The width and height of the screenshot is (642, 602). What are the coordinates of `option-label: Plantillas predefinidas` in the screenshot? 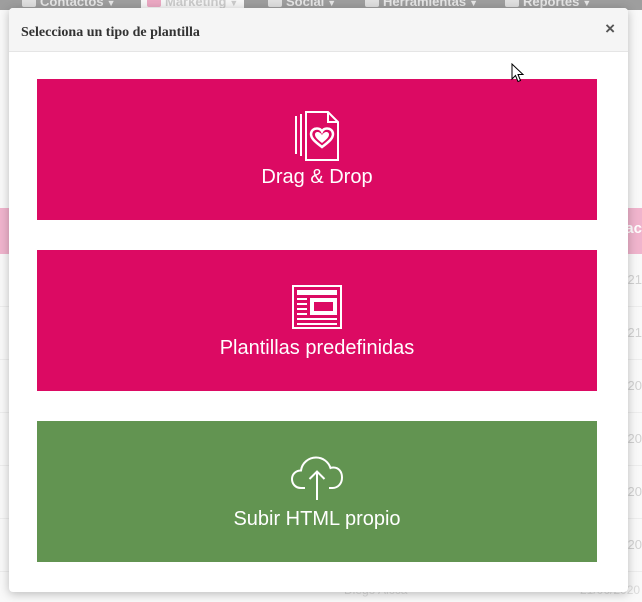 It's located at (317, 348).